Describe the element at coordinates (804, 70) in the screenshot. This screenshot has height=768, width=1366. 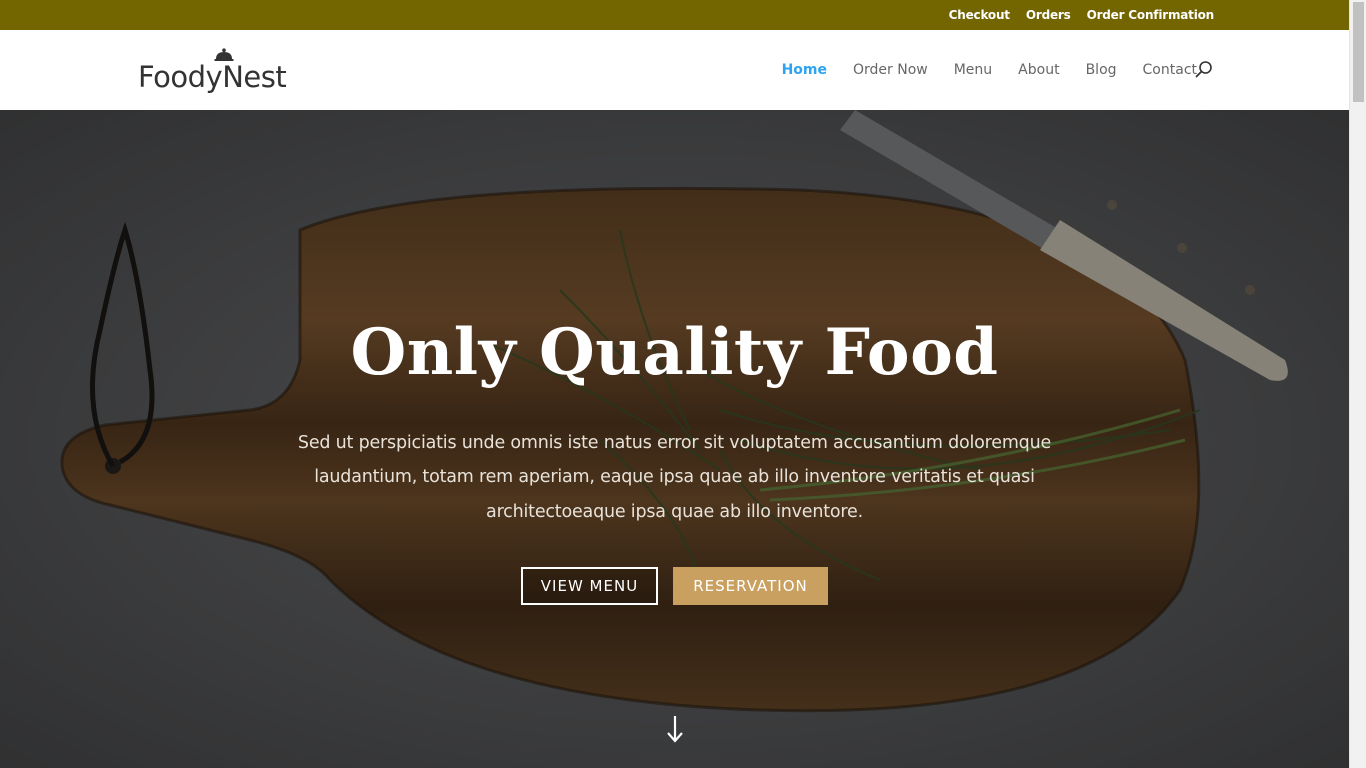
I see `nav-item-home: Home` at that location.